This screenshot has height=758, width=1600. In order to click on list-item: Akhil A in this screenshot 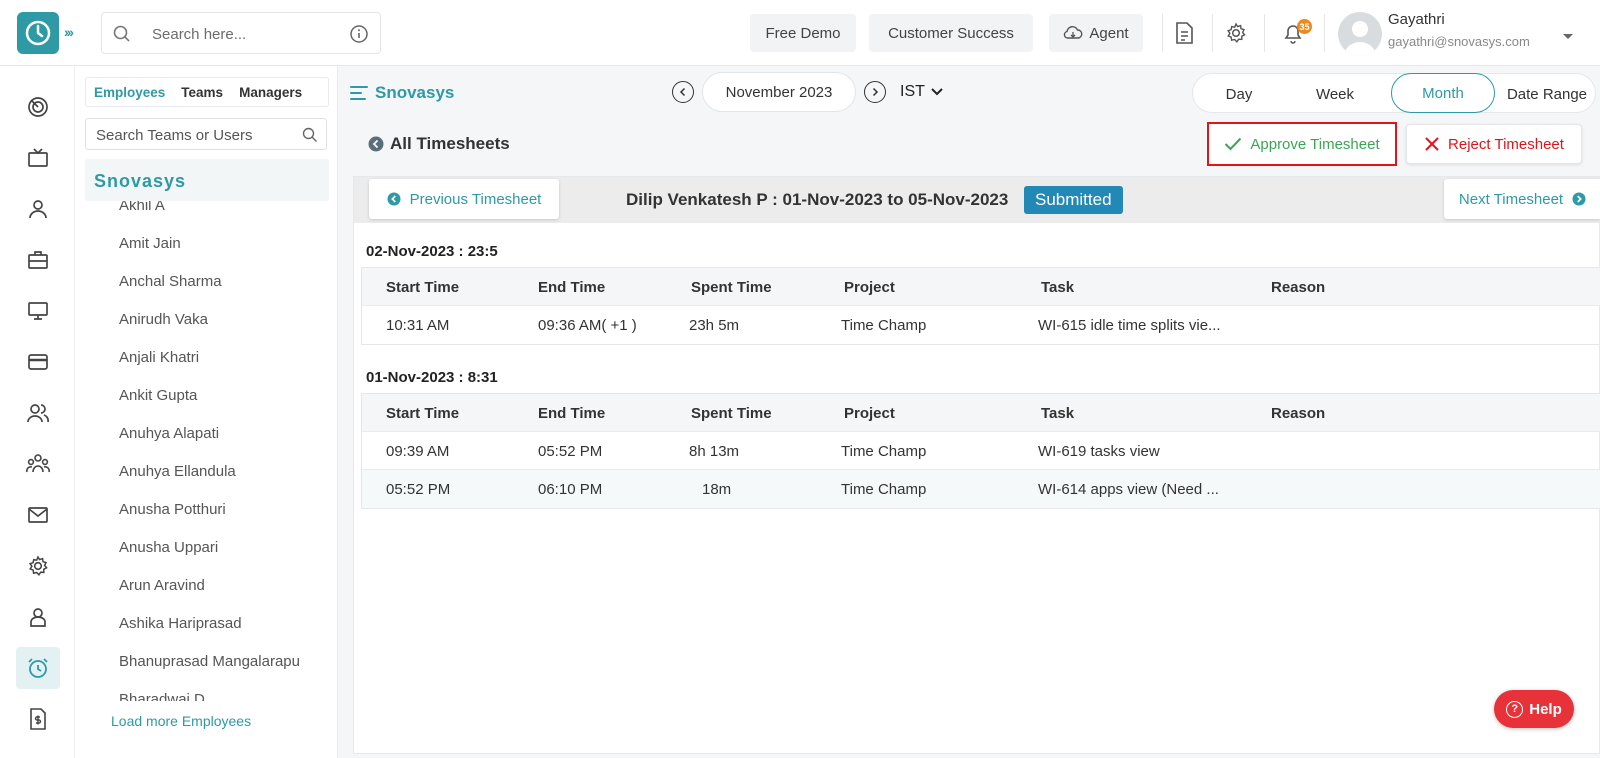, I will do `click(212, 207)`.